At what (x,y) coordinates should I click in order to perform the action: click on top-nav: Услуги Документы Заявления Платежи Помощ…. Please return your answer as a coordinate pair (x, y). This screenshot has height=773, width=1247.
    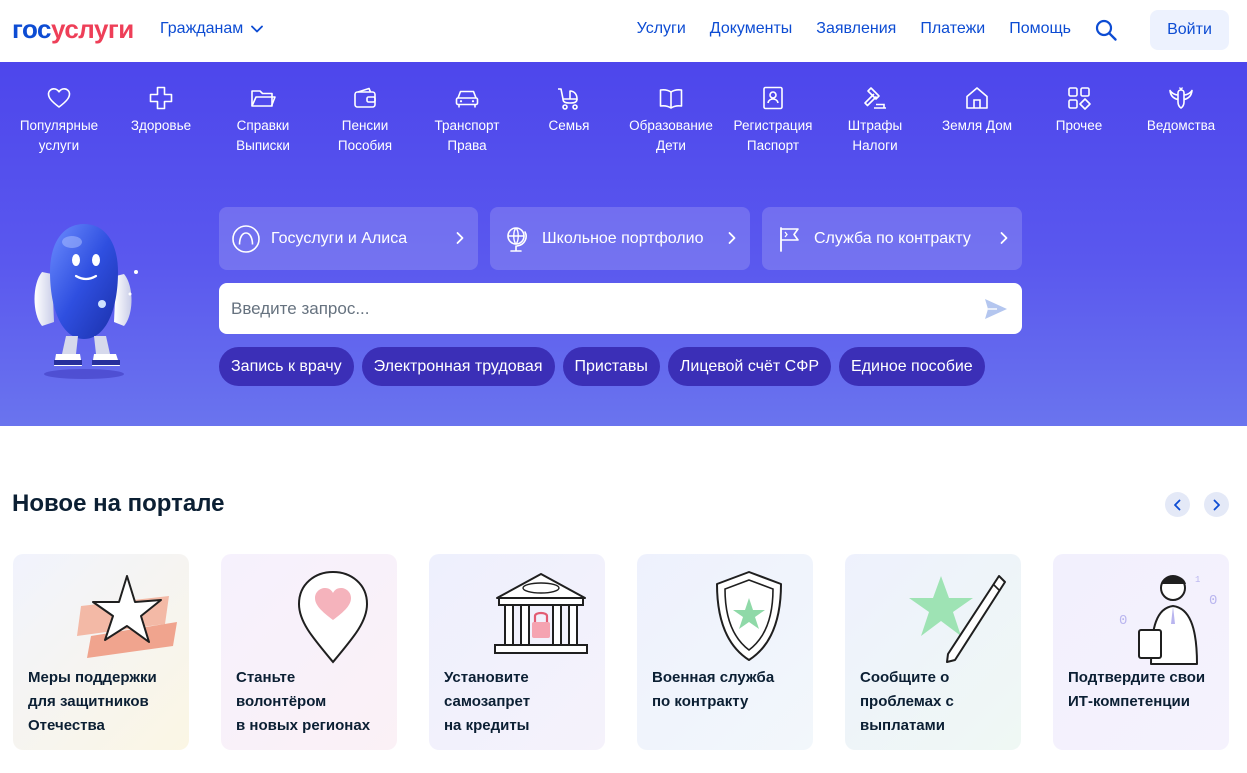
    Looking at the image, I should click on (854, 29).